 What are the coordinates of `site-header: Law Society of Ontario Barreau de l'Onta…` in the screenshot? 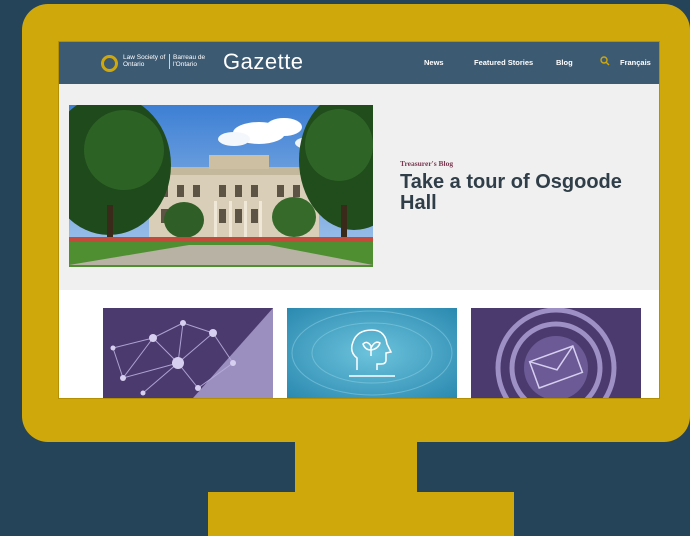 It's located at (359, 63).